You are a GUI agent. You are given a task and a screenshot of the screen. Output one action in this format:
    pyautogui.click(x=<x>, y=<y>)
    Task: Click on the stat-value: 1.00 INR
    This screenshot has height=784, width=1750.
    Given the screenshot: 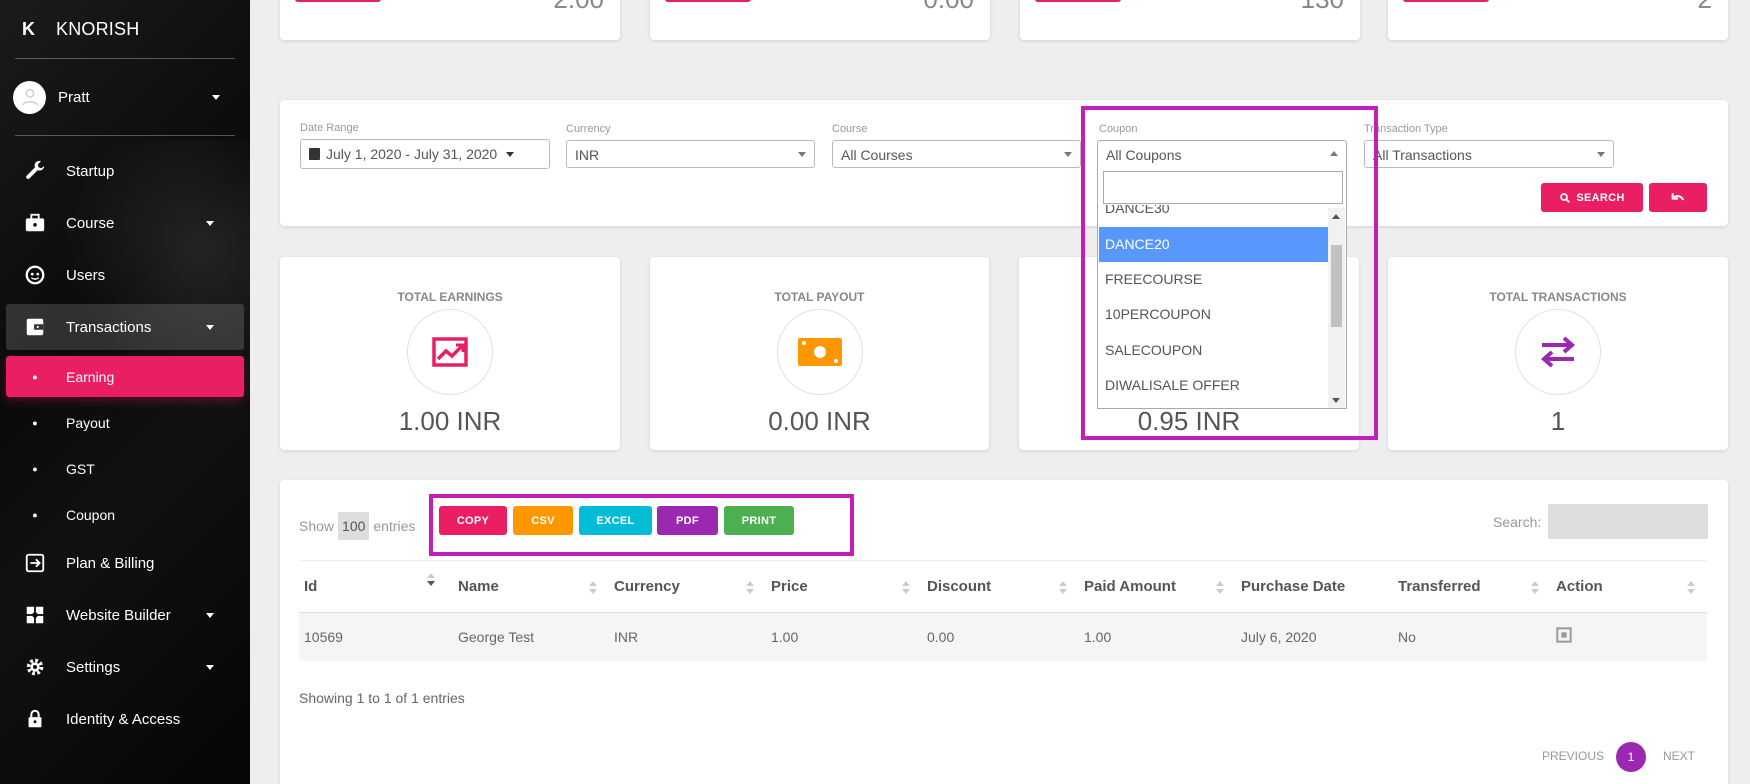 What is the action you would take?
    pyautogui.click(x=450, y=421)
    